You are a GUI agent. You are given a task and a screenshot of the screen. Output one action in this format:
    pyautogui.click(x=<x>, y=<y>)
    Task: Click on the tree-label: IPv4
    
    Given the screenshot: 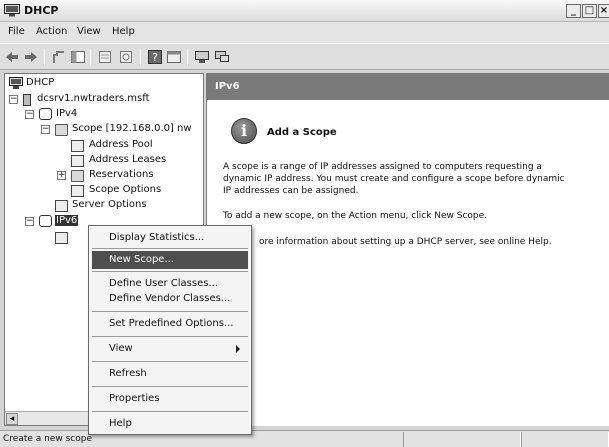 What is the action you would take?
    pyautogui.click(x=67, y=113)
    